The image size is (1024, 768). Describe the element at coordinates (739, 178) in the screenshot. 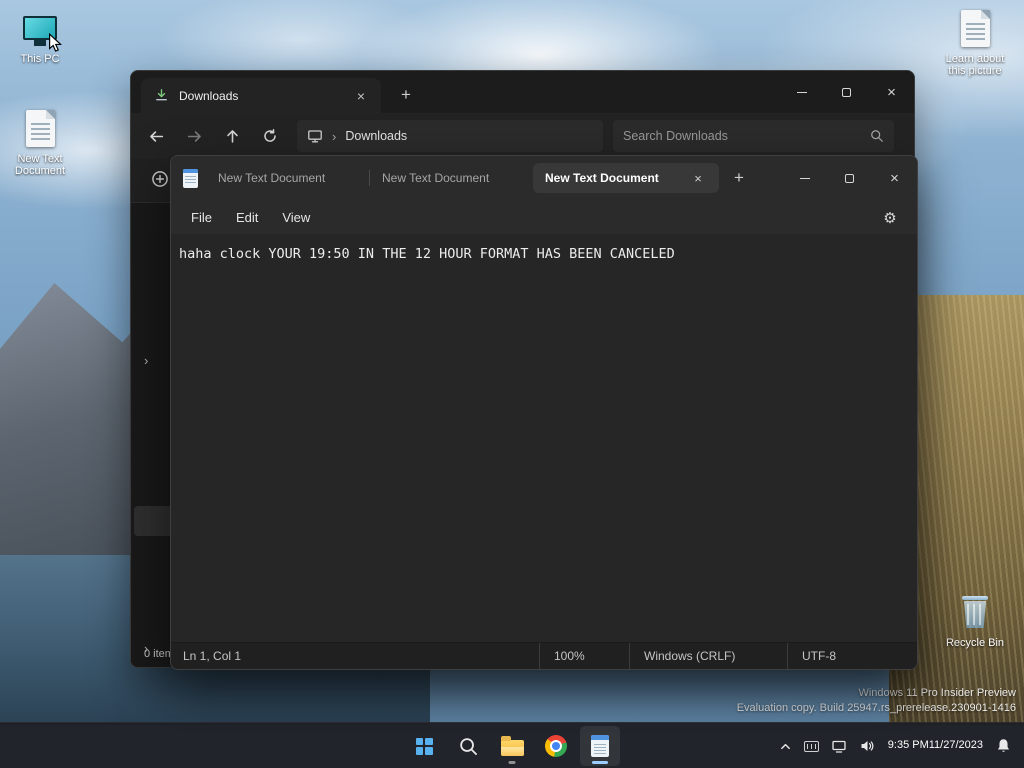

I see `notepad-new-tab-button: +` at that location.